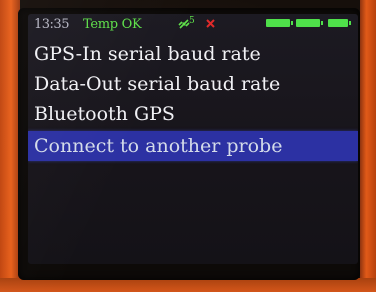 The height and width of the screenshot is (292, 376). What do you see at coordinates (192, 21) in the screenshot?
I see `satellite-count: 5` at bounding box center [192, 21].